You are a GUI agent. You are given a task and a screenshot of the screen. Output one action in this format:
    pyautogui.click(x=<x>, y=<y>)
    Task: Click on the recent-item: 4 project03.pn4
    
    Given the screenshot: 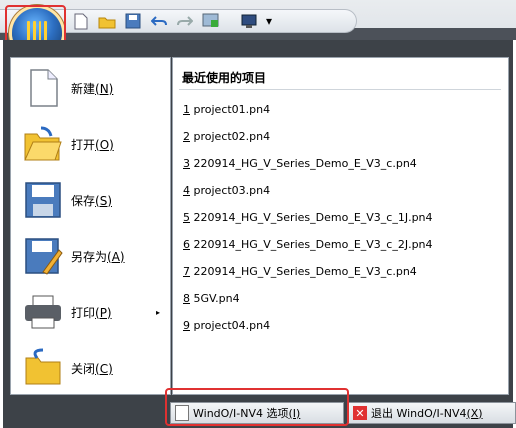 What is the action you would take?
    pyautogui.click(x=226, y=190)
    